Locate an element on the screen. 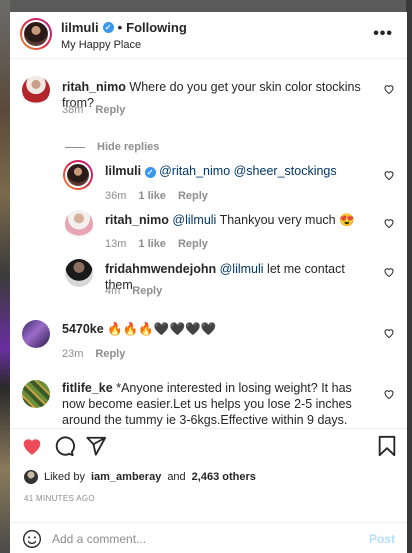  reply-username: lilmuli is located at coordinates (123, 171).